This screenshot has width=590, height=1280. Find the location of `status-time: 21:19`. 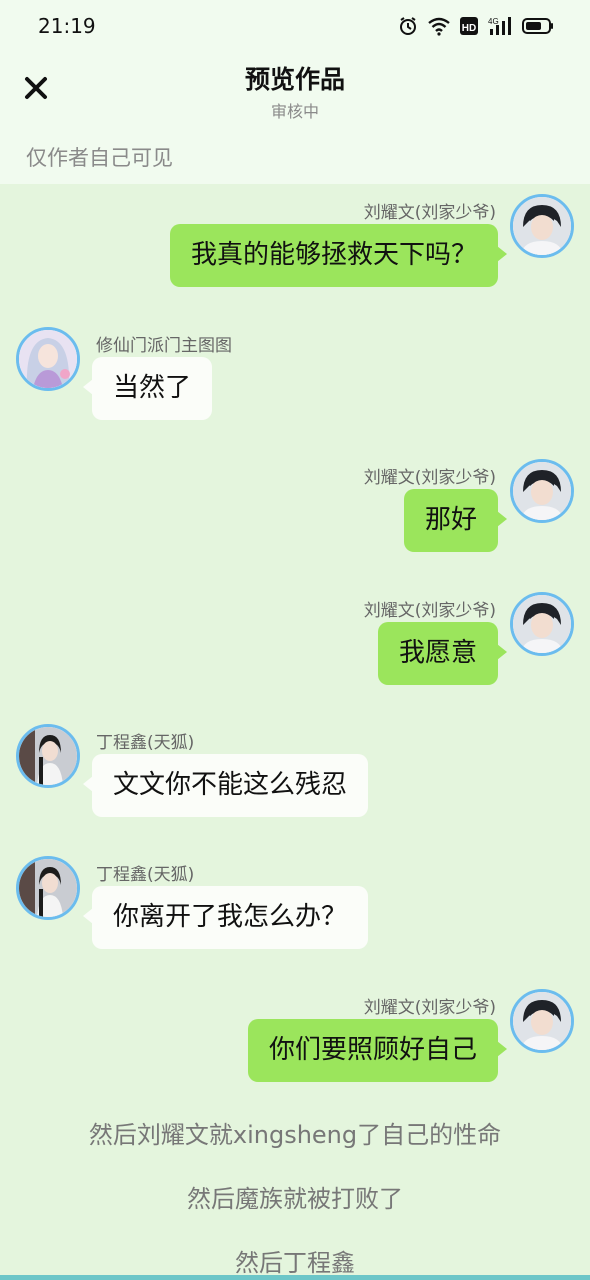

status-time: 21:19 is located at coordinates (67, 26).